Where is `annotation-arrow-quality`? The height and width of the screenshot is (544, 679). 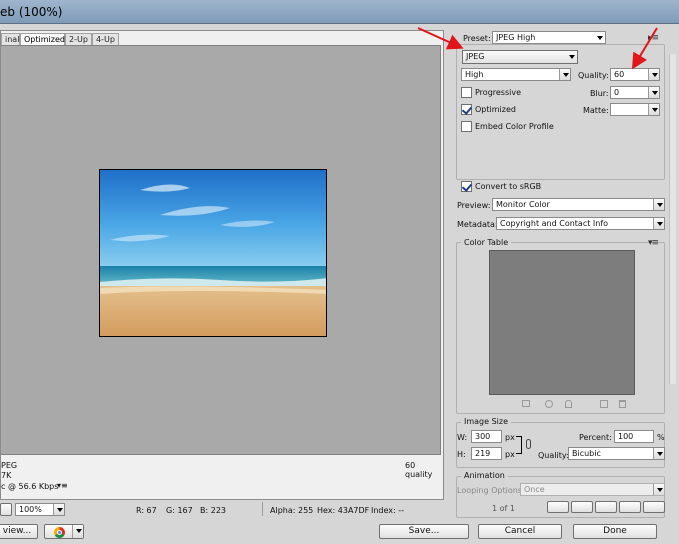 annotation-arrow-quality is located at coordinates (644, 48).